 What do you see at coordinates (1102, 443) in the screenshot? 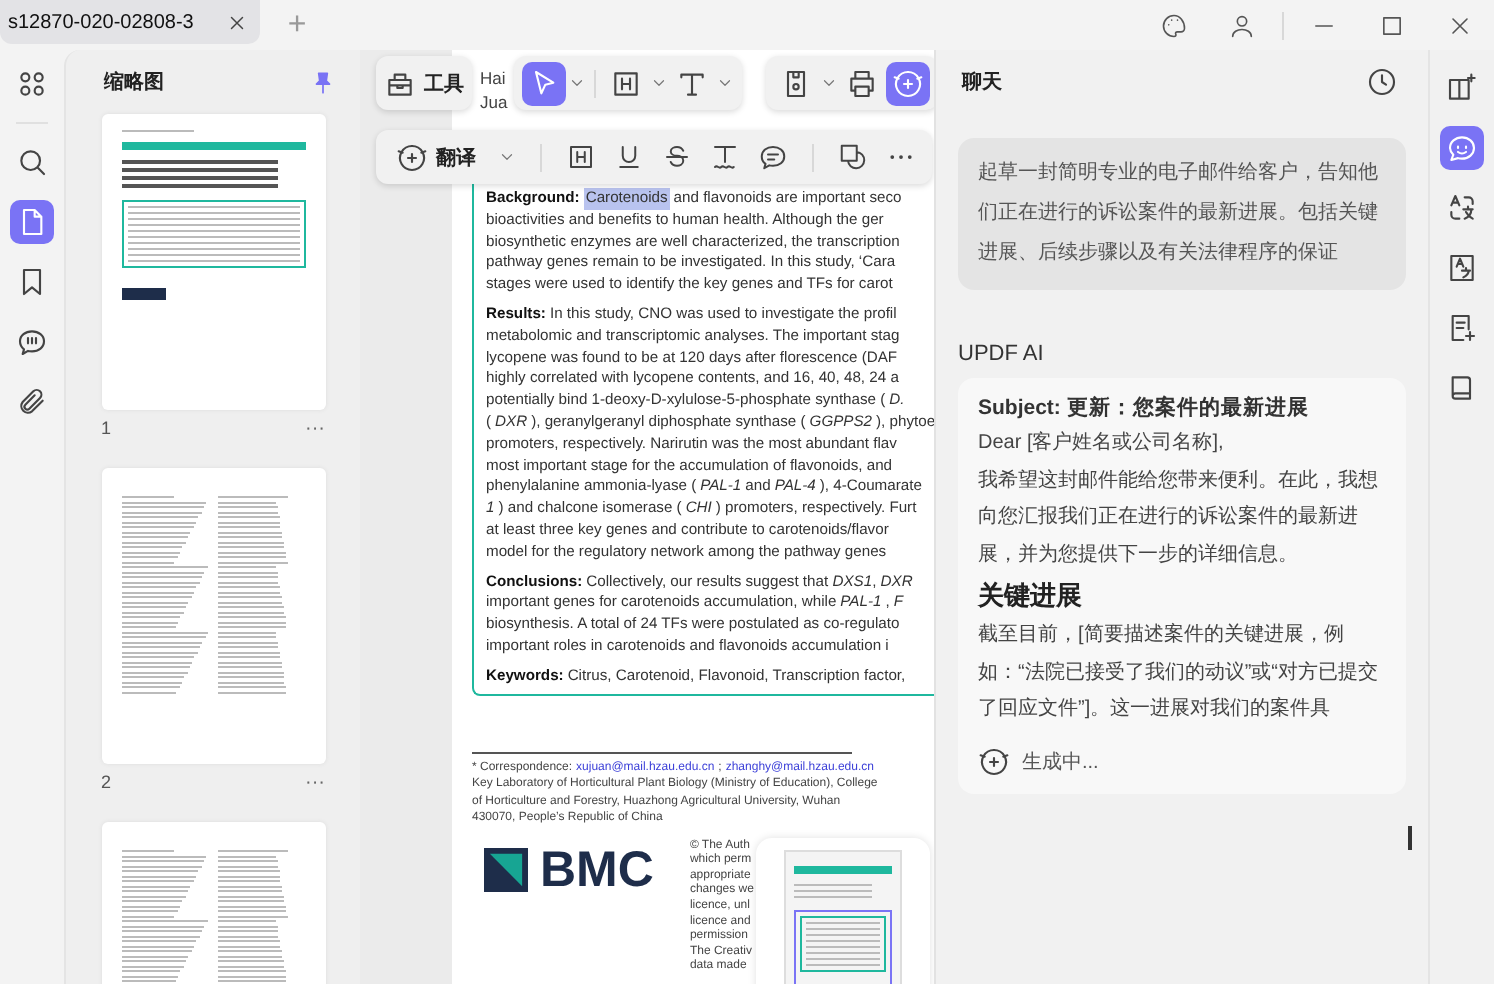
I see `reply-paragraph: Dear [客户姓名或公司名称],` at bounding box center [1102, 443].